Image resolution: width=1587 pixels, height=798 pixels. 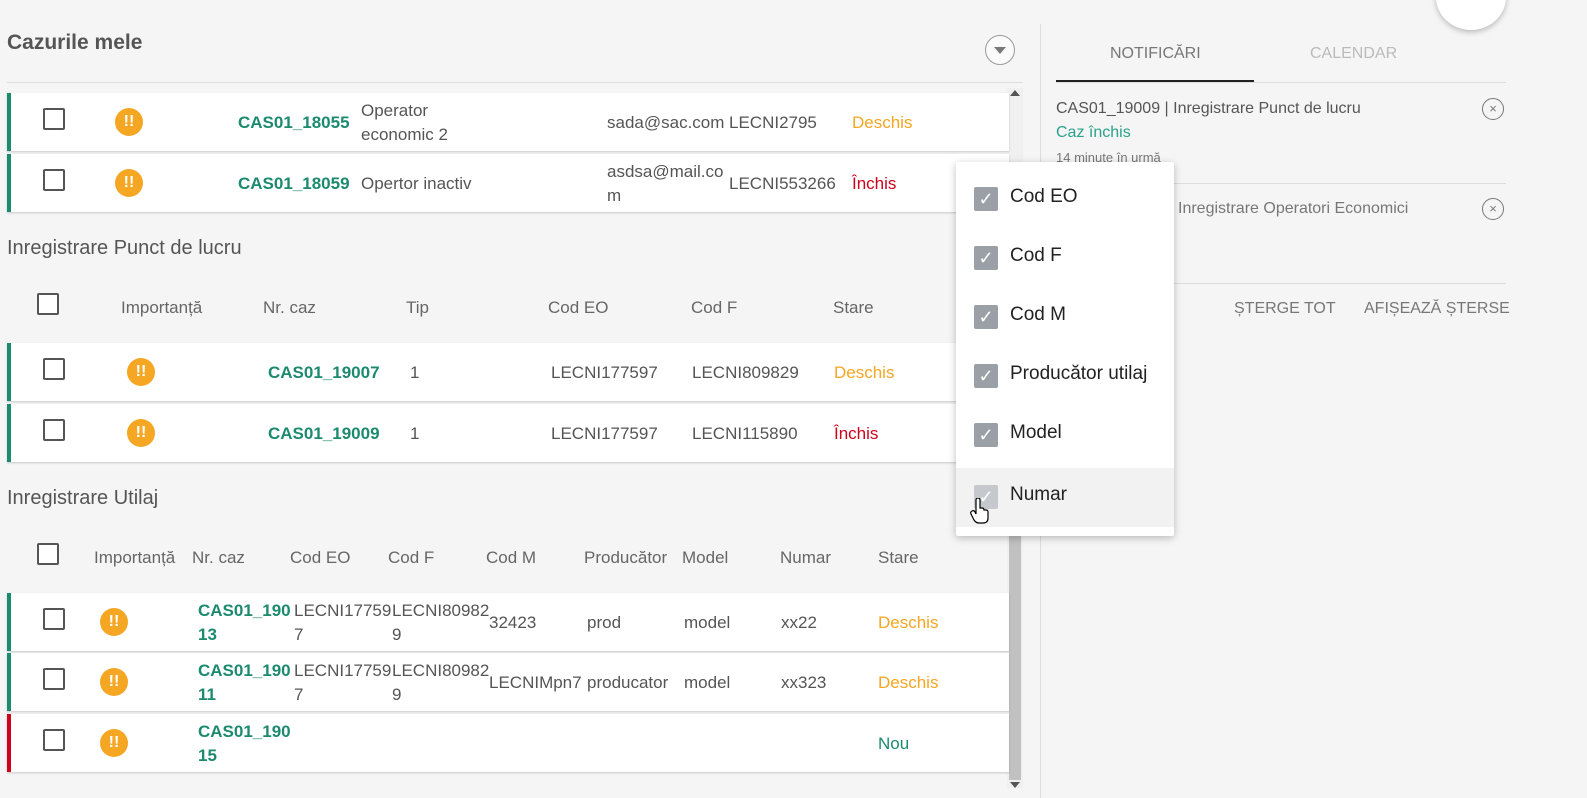 What do you see at coordinates (1036, 432) in the screenshot?
I see `menu-item-label: Model` at bounding box center [1036, 432].